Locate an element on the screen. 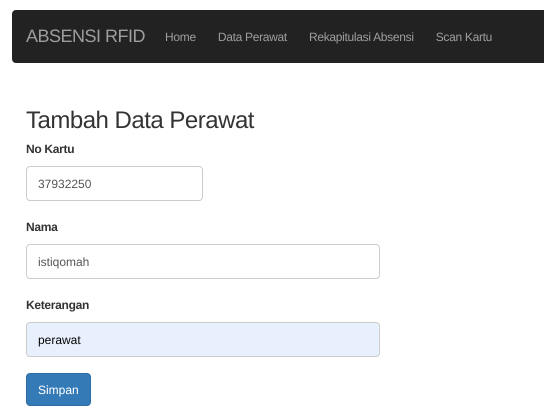 Image resolution: width=544 pixels, height=412 pixels. nav-link: Home is located at coordinates (180, 37).